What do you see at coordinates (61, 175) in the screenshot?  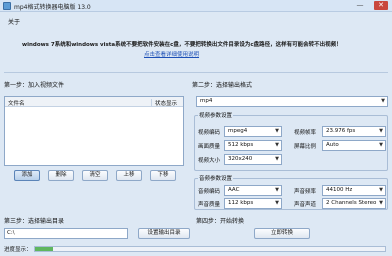 I see `remove-button: 删除` at bounding box center [61, 175].